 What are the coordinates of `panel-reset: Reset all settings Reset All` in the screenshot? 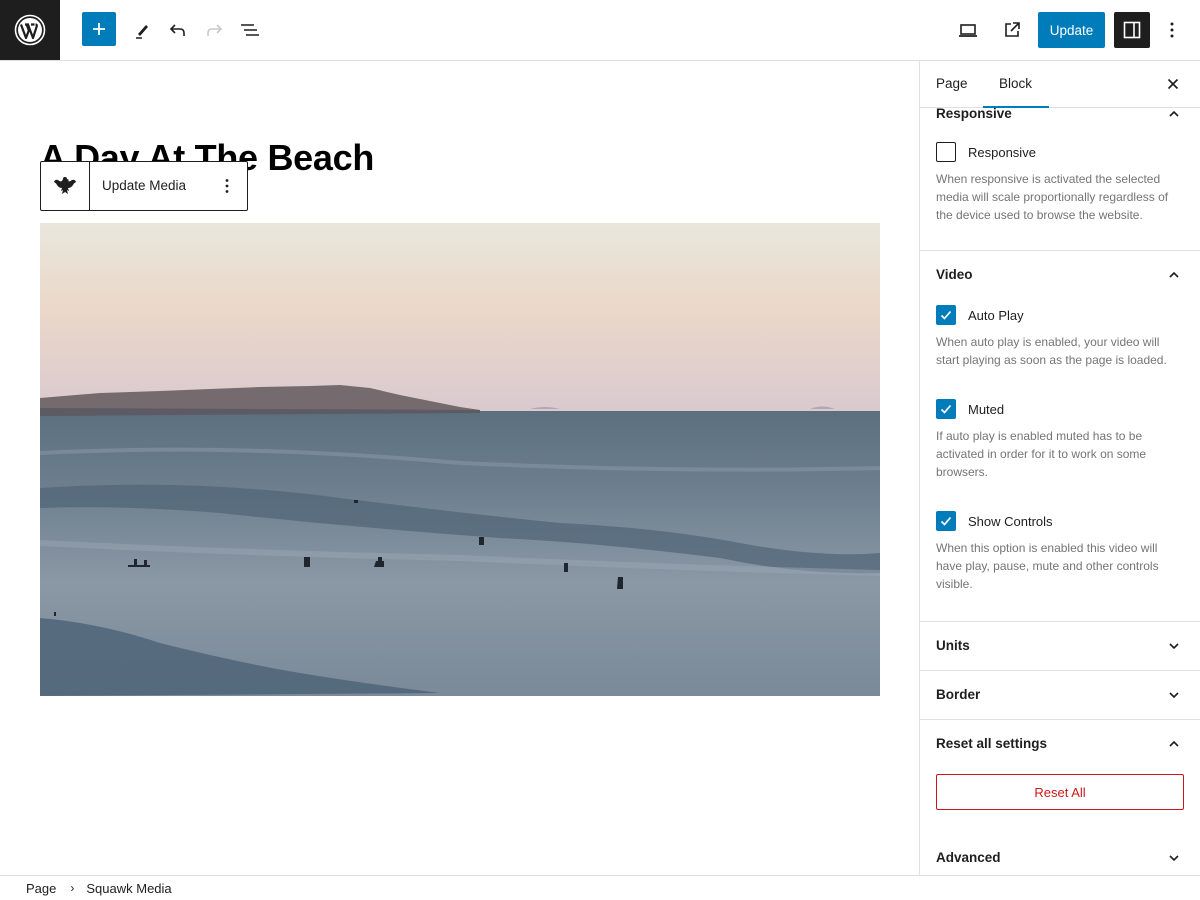 It's located at (1060, 777).